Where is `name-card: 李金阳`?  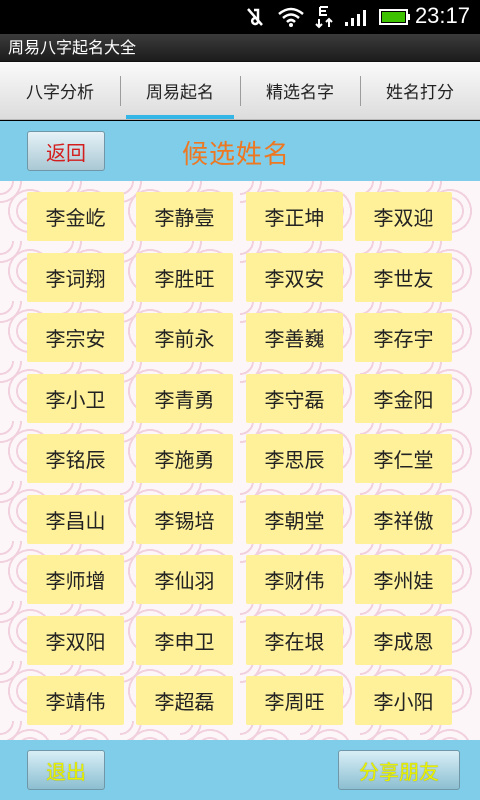
name-card: 李金阳 is located at coordinates (403, 398).